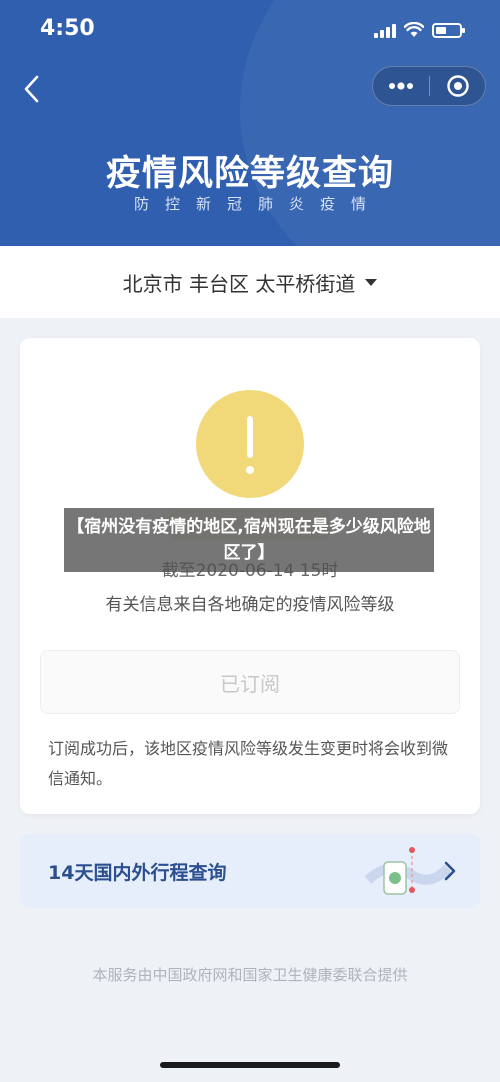 The image size is (500, 1082). What do you see at coordinates (250, 871) in the screenshot?
I see `itinerary-query-card: 14天国内外行程查询` at bounding box center [250, 871].